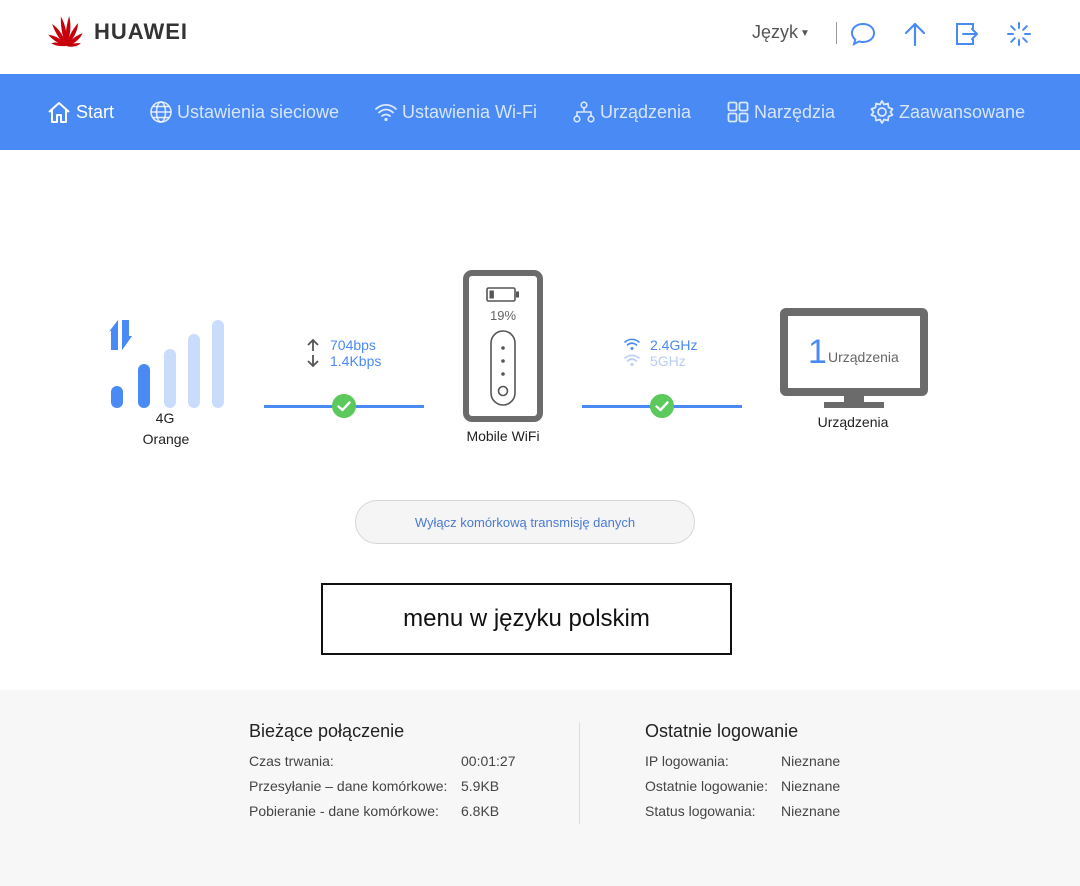 The image size is (1080, 886). What do you see at coordinates (503, 346) in the screenshot?
I see `mobile-wifi-device-icon` at bounding box center [503, 346].